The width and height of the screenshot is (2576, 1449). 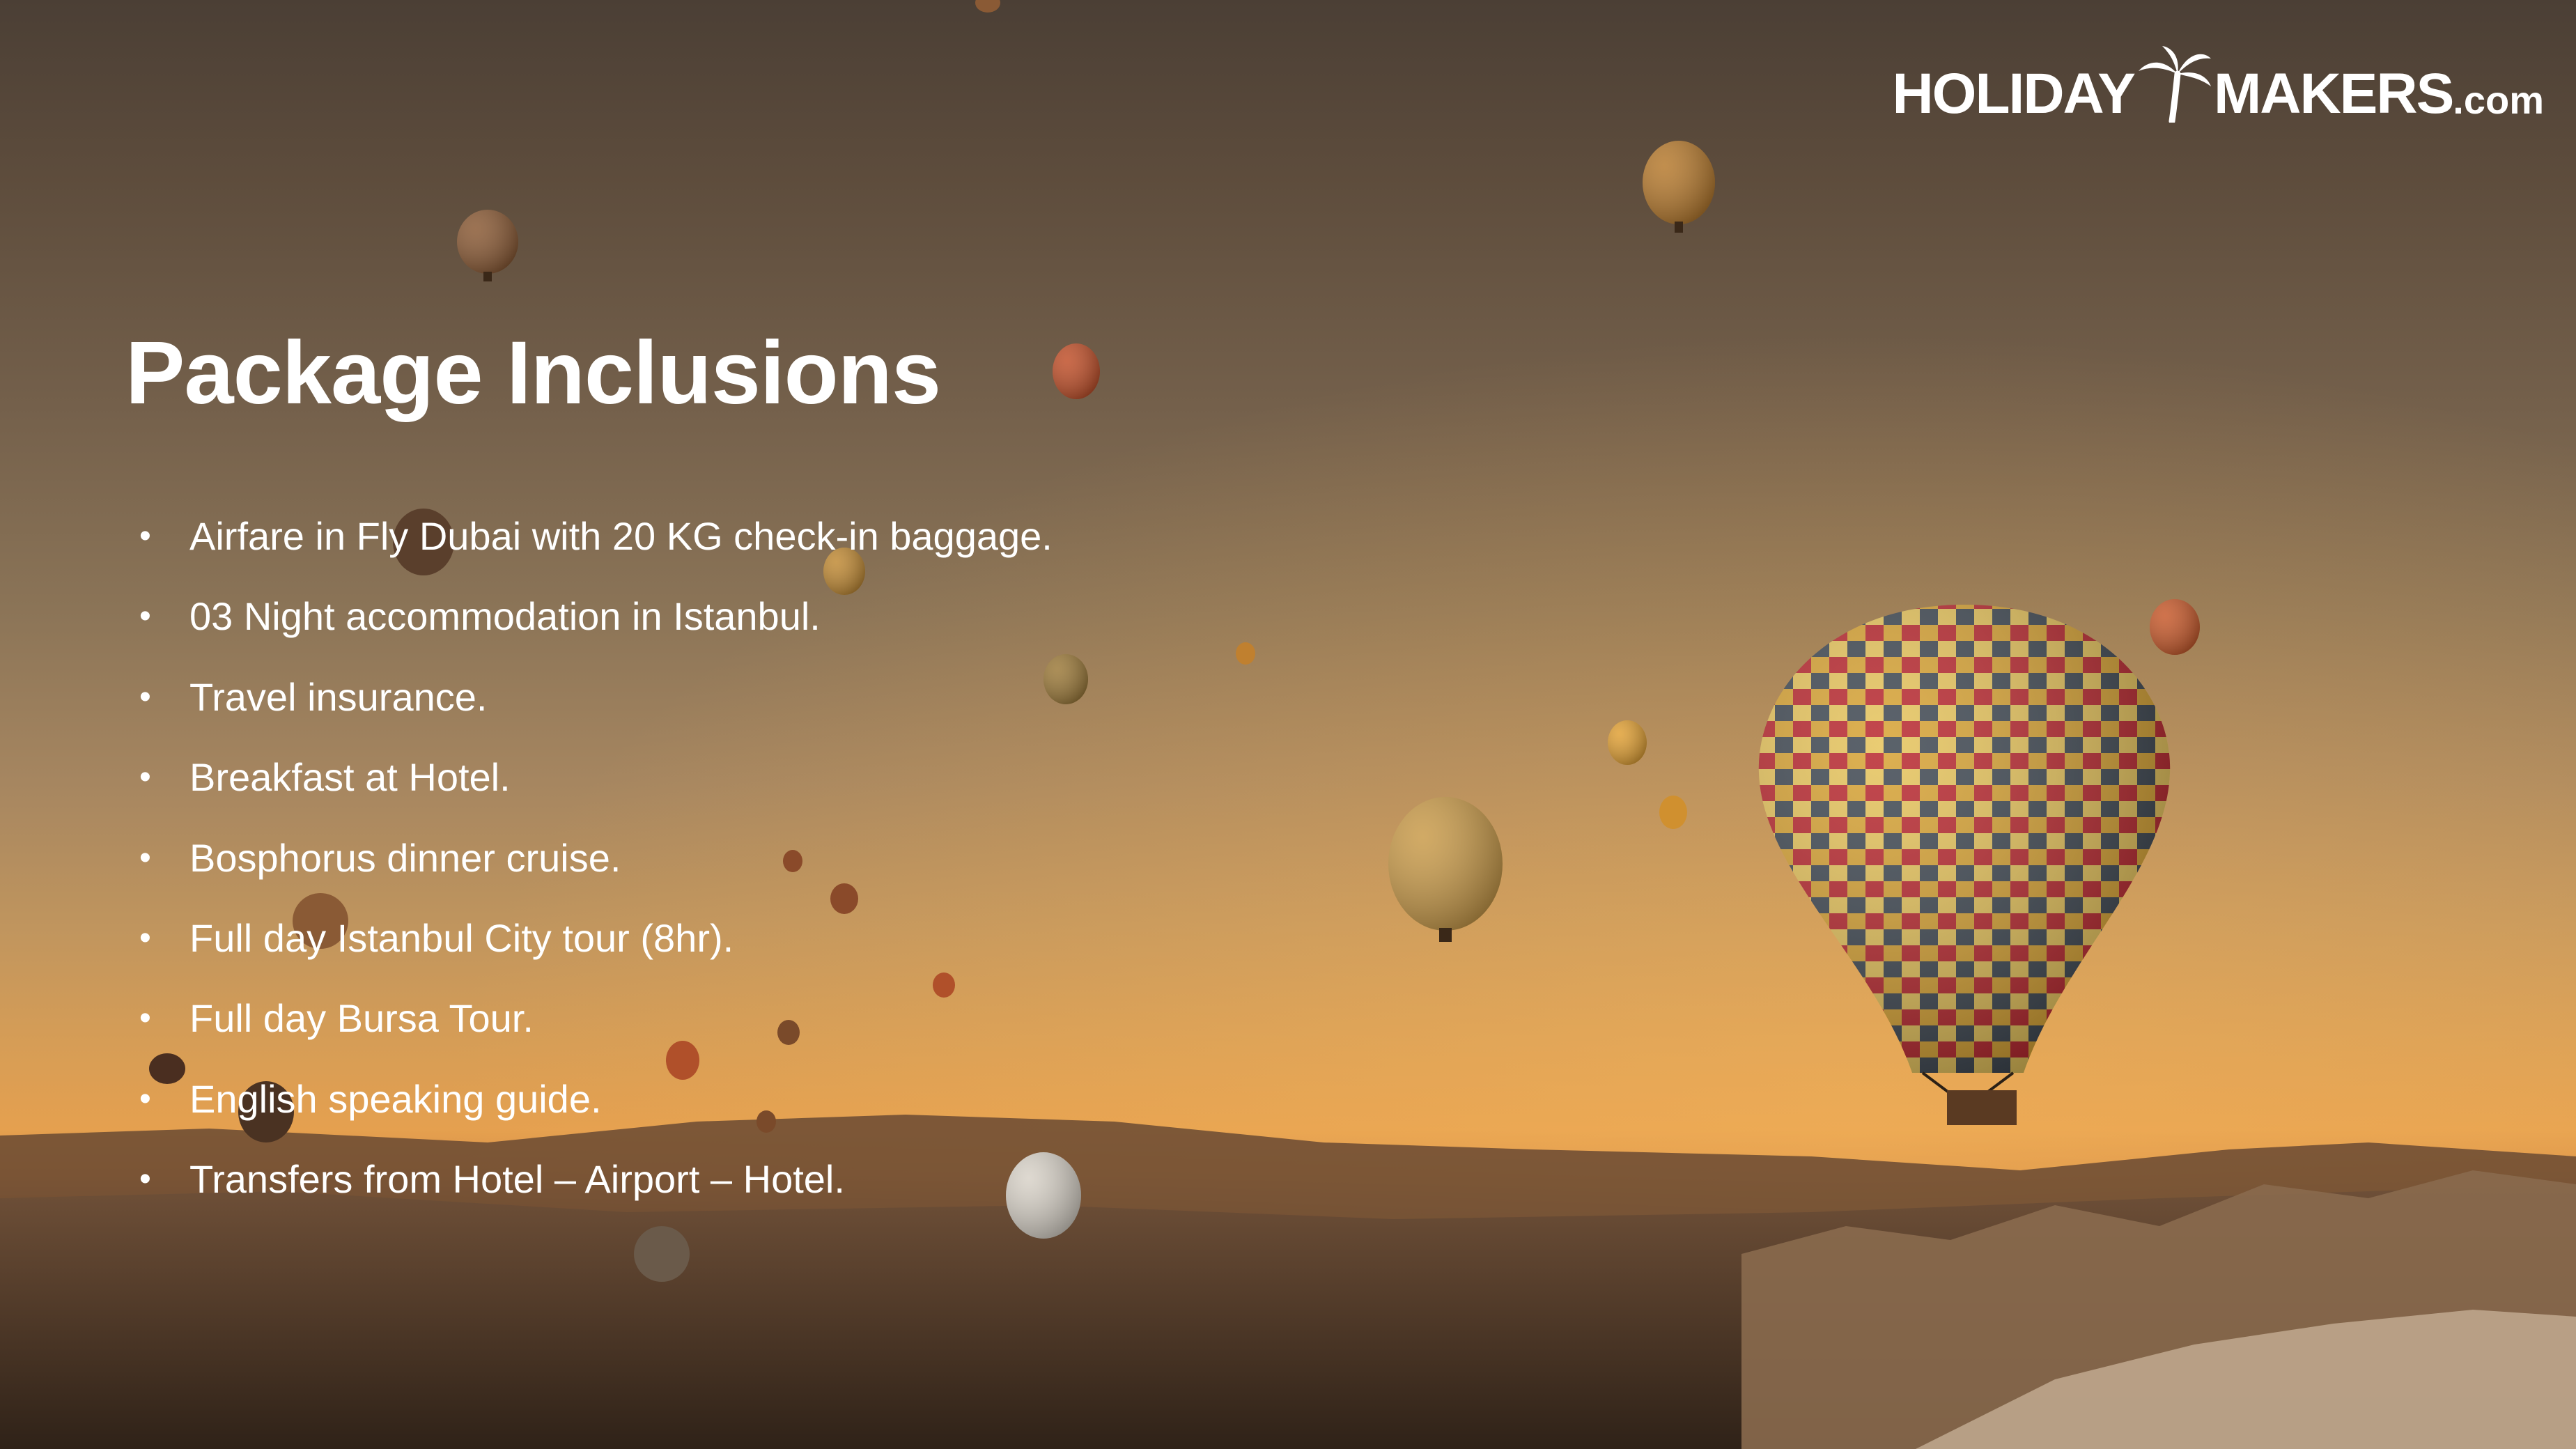 What do you see at coordinates (596, 783) in the screenshot?
I see `inclusion-item-breakfast: Breakfast at Hotel.` at bounding box center [596, 783].